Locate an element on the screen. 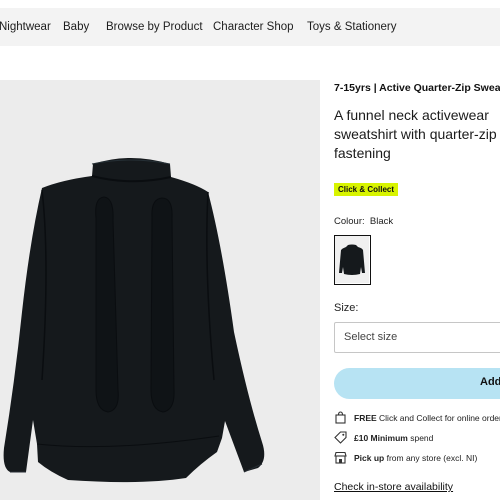 Image resolution: width=500 pixels, height=500 pixels. colour-label-text: Colour: is located at coordinates (349, 221).